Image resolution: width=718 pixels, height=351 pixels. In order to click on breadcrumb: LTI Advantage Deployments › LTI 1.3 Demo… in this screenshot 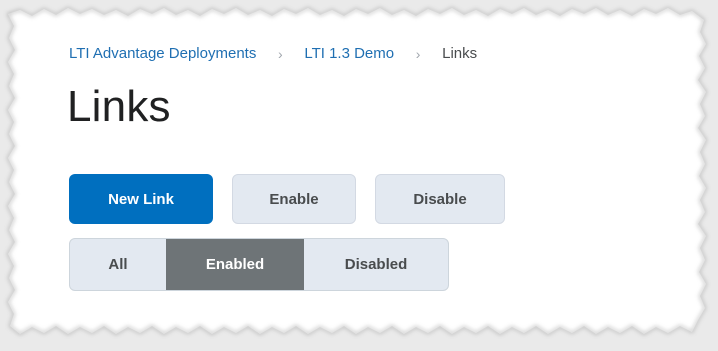, I will do `click(273, 54)`.